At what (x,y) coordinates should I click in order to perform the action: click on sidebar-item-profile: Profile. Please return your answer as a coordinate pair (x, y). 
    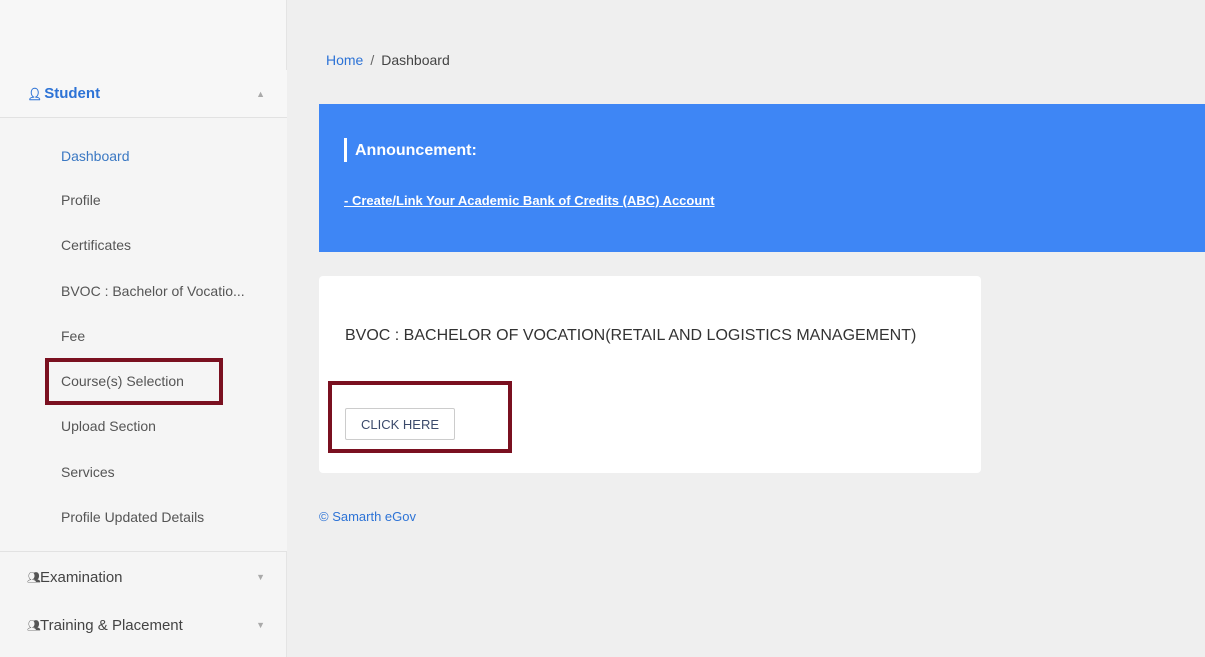
    Looking at the image, I should click on (81, 200).